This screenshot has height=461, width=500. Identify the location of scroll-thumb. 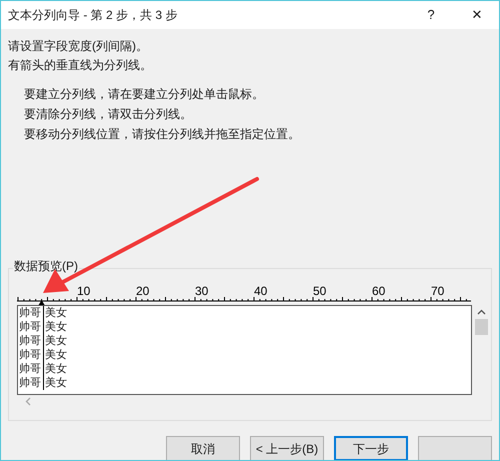
(481, 327).